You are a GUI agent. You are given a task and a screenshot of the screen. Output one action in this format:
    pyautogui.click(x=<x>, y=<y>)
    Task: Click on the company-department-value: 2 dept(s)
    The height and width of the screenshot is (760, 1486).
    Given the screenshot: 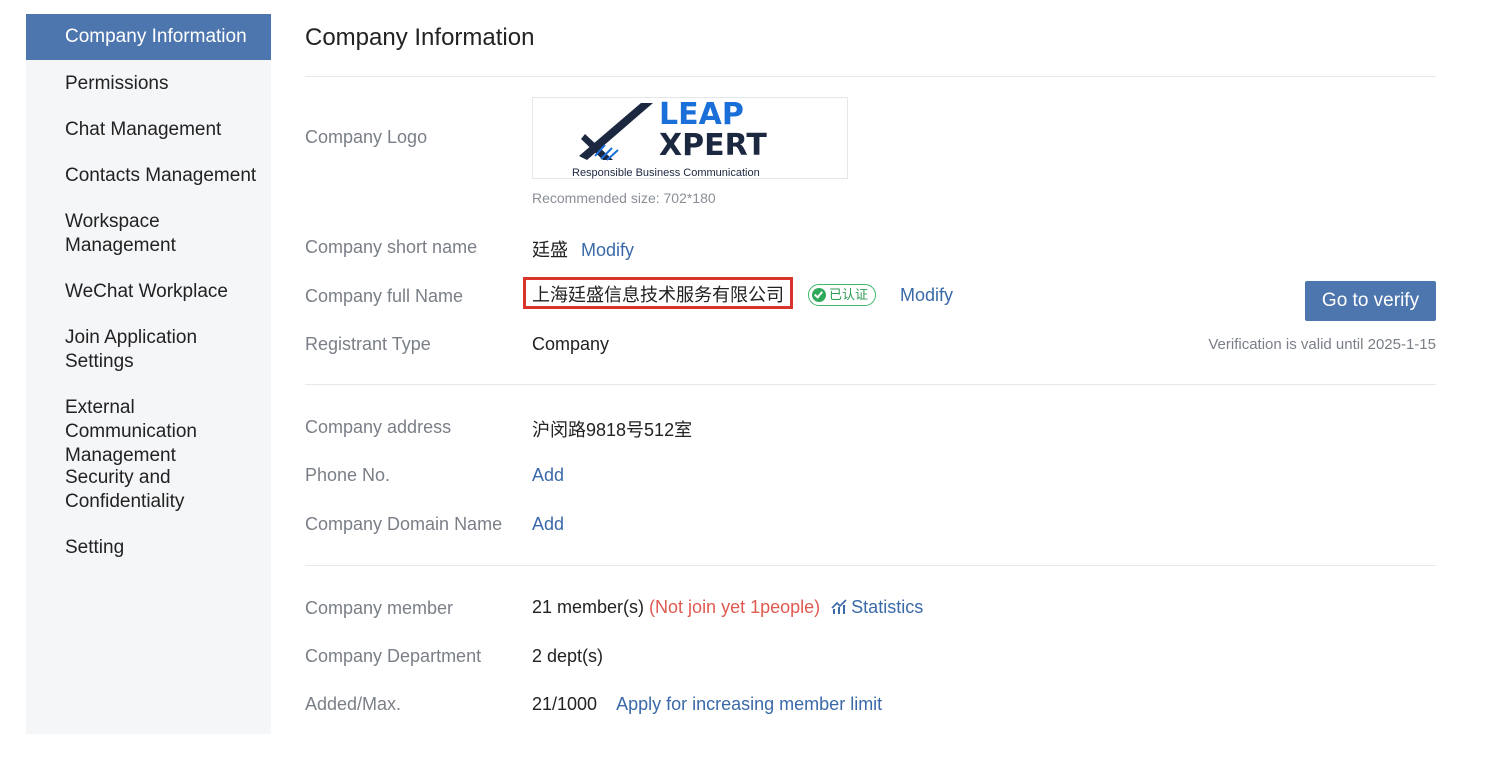 What is the action you would take?
    pyautogui.click(x=568, y=656)
    